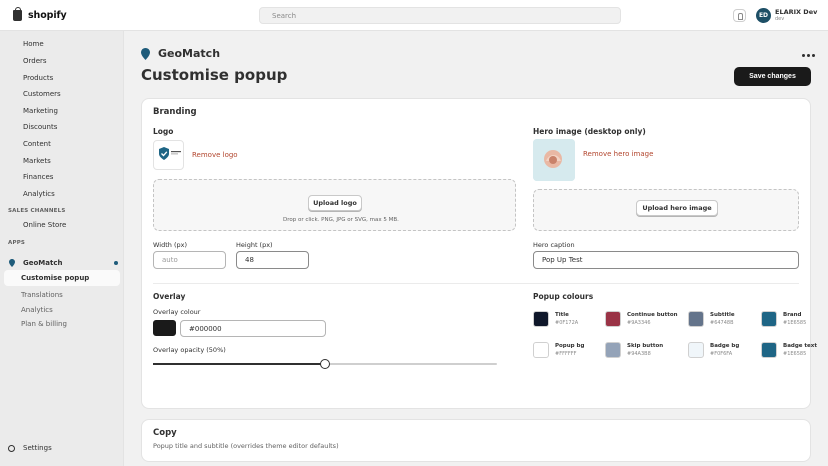 The image size is (828, 466). I want to click on app-header-name: GeoMatch, so click(189, 53).